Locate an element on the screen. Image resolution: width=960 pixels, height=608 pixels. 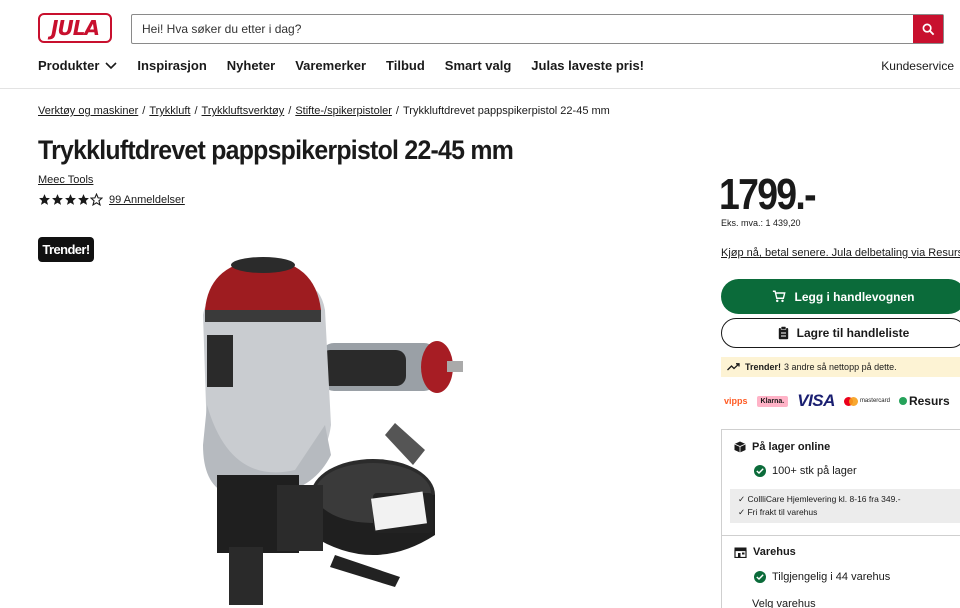
nav-inspirasjon: Inspirasjon is located at coordinates (171, 65).